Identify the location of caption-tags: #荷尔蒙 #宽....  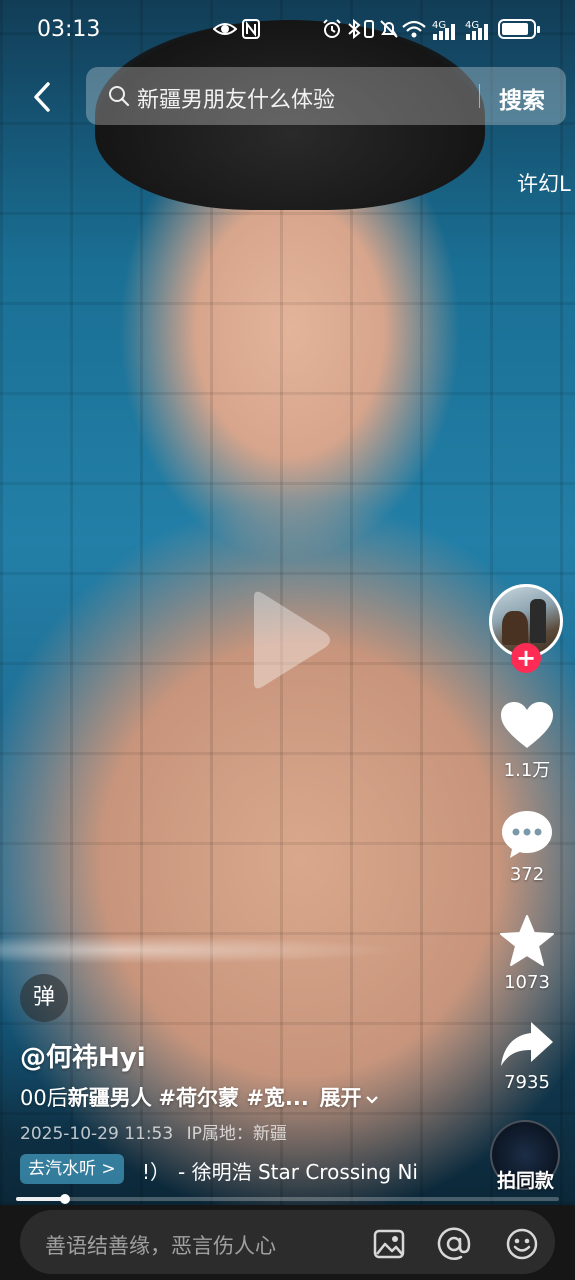
(233, 1098).